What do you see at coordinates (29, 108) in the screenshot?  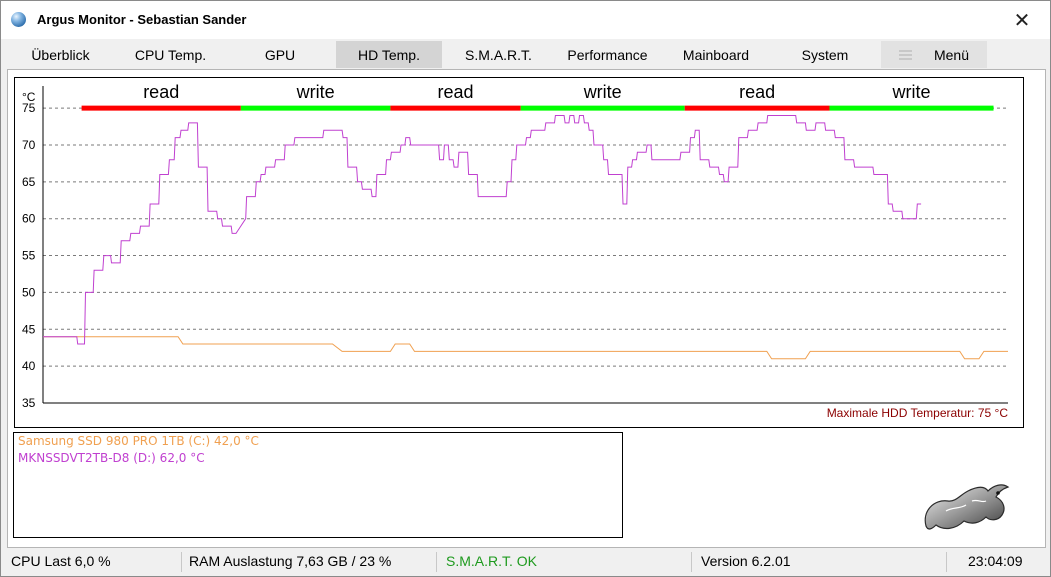 I see `y-tick-label: 75` at bounding box center [29, 108].